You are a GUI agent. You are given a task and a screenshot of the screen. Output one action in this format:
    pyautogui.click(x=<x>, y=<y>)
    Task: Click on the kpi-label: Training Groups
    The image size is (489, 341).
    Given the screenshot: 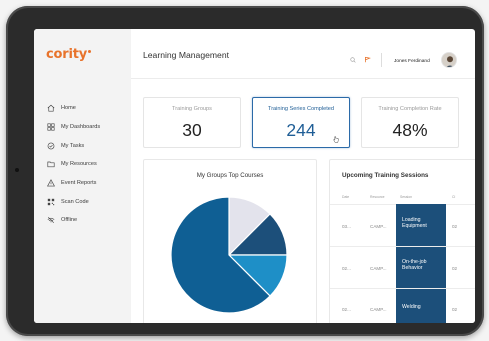 What is the action you would take?
    pyautogui.click(x=192, y=109)
    